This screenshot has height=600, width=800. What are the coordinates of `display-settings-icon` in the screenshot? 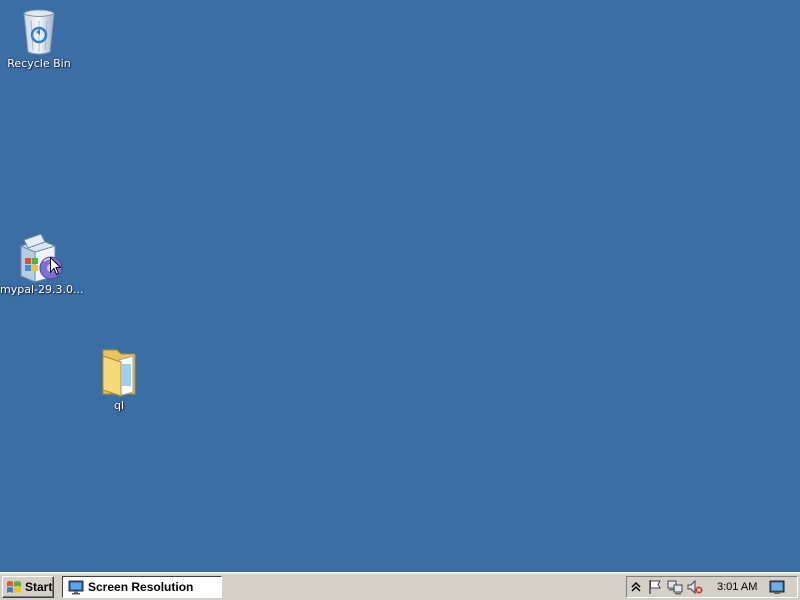 It's located at (76, 587).